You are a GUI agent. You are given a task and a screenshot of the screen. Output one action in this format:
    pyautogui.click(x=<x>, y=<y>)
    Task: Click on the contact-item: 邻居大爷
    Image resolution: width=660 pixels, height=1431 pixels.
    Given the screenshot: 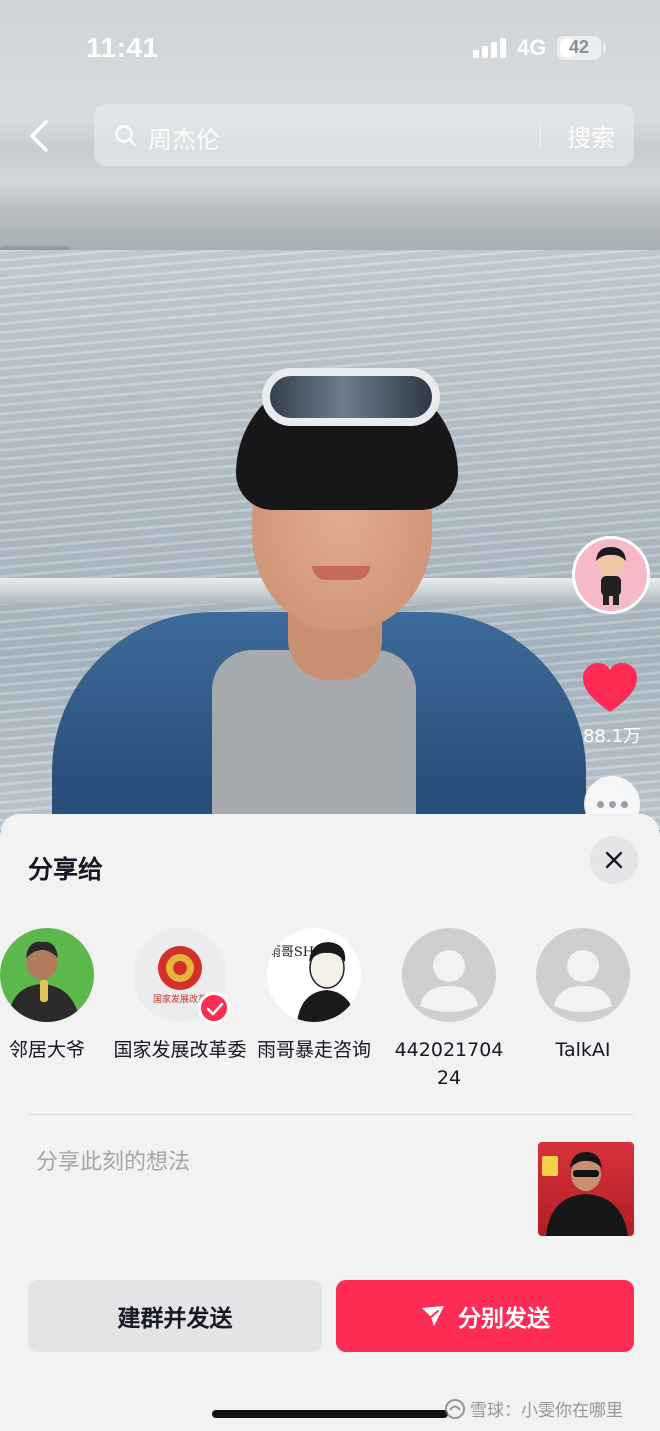 What is the action you would take?
    pyautogui.click(x=53, y=1016)
    